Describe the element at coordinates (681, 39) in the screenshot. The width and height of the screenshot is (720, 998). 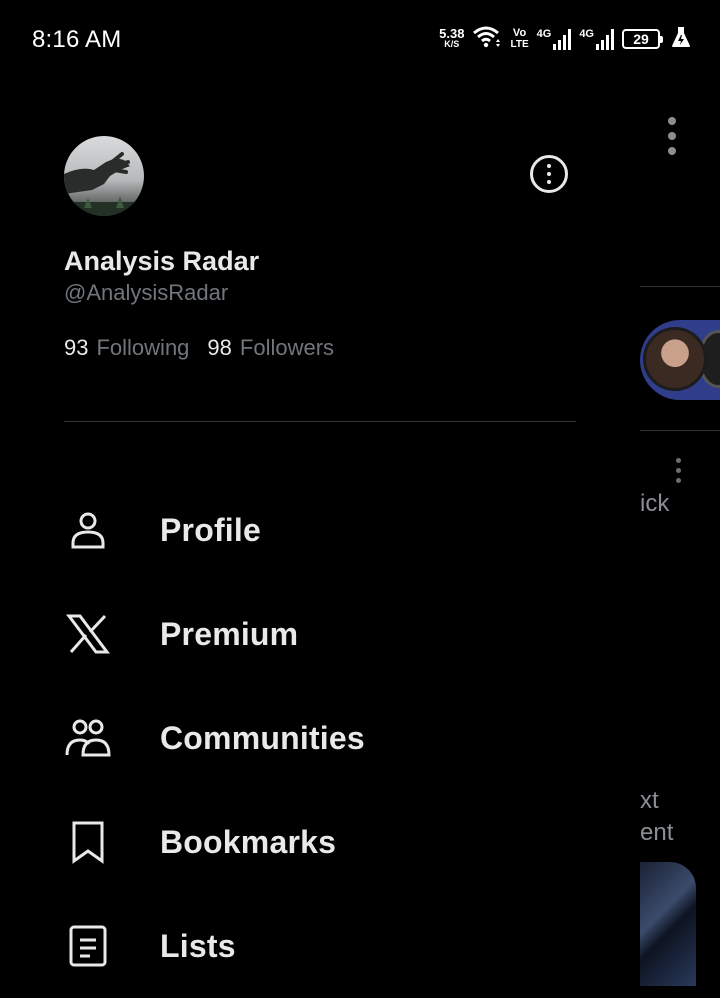
I see `flask-icon` at that location.